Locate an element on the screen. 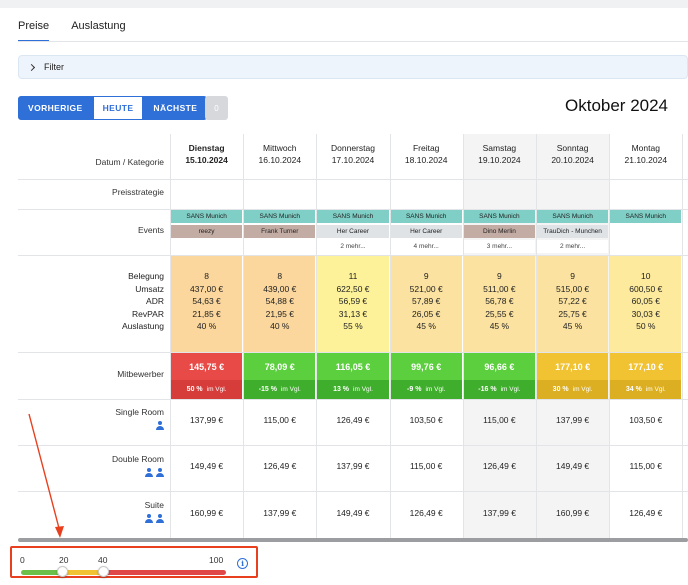 The image size is (688, 585). competitor-cell: 177,10 €34 % im Vgl. is located at coordinates (646, 376).